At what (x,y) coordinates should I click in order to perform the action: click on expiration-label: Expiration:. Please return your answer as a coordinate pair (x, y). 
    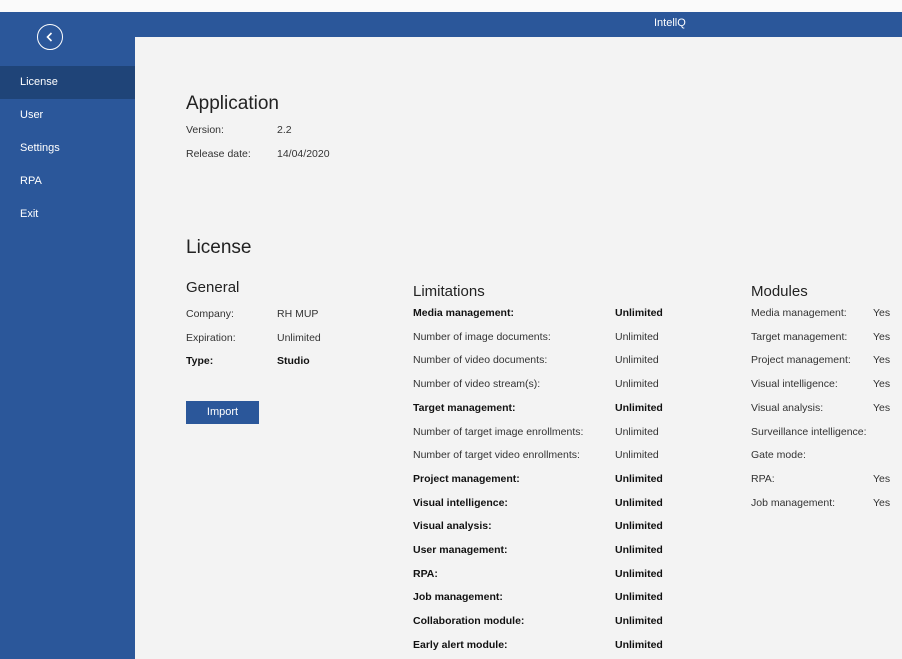
    Looking at the image, I should click on (211, 338).